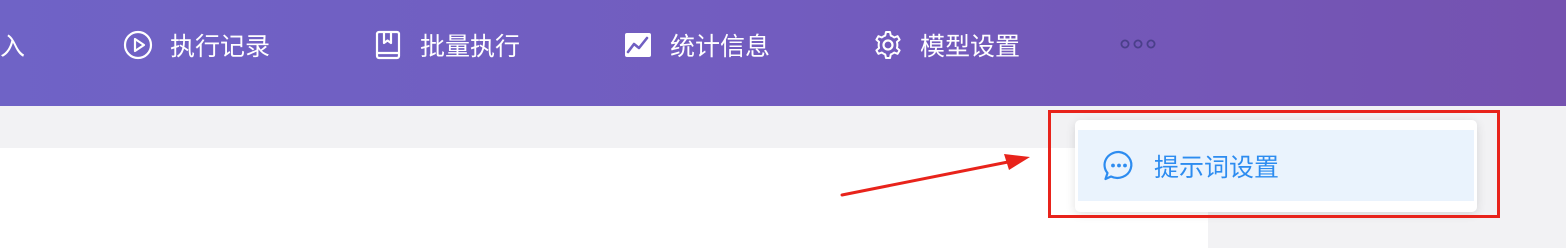 The height and width of the screenshot is (248, 1566). Describe the element at coordinates (220, 46) in the screenshot. I see `nav-item-label: 执行记录` at that location.